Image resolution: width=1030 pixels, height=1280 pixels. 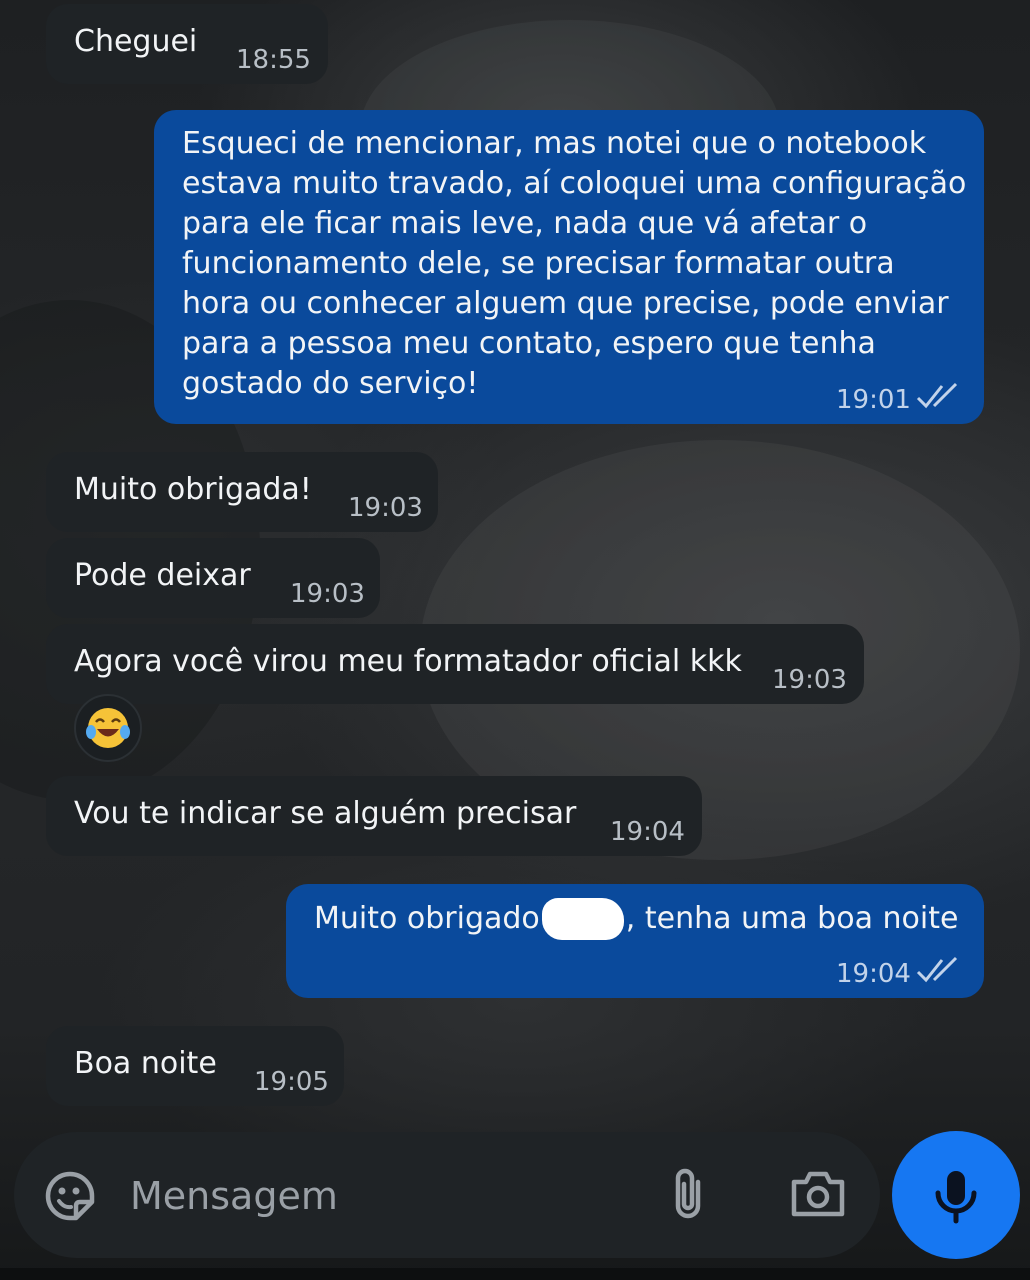 I want to click on navigation-bar-edge, so click(x=515, y=1274).